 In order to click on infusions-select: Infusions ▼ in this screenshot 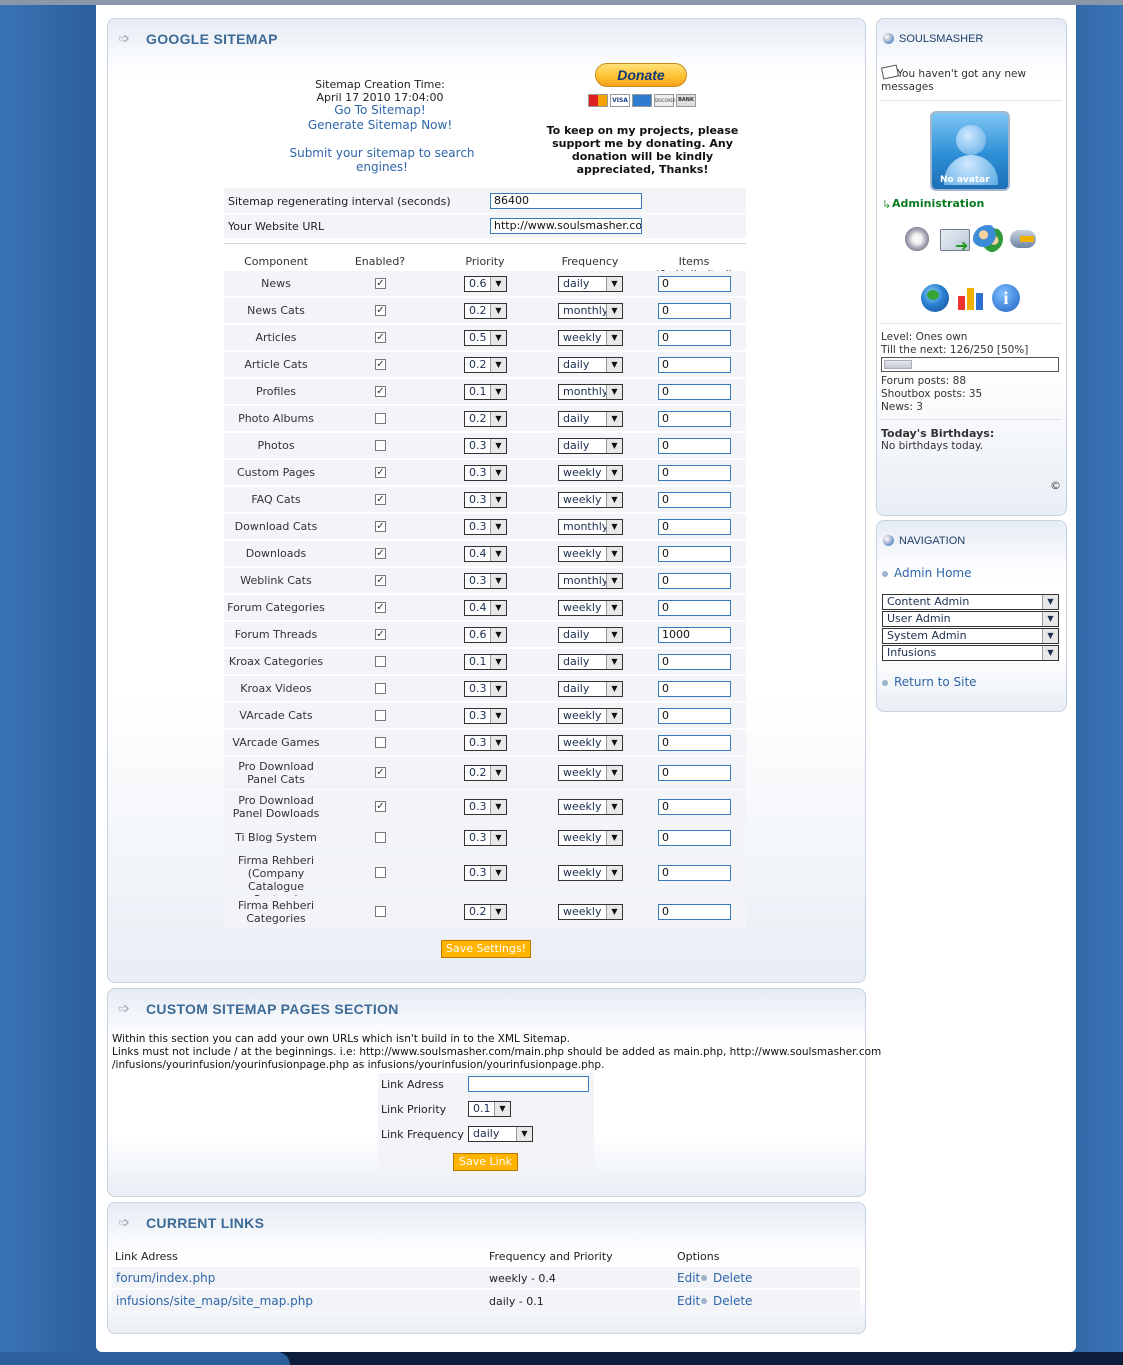, I will do `click(970, 653)`.